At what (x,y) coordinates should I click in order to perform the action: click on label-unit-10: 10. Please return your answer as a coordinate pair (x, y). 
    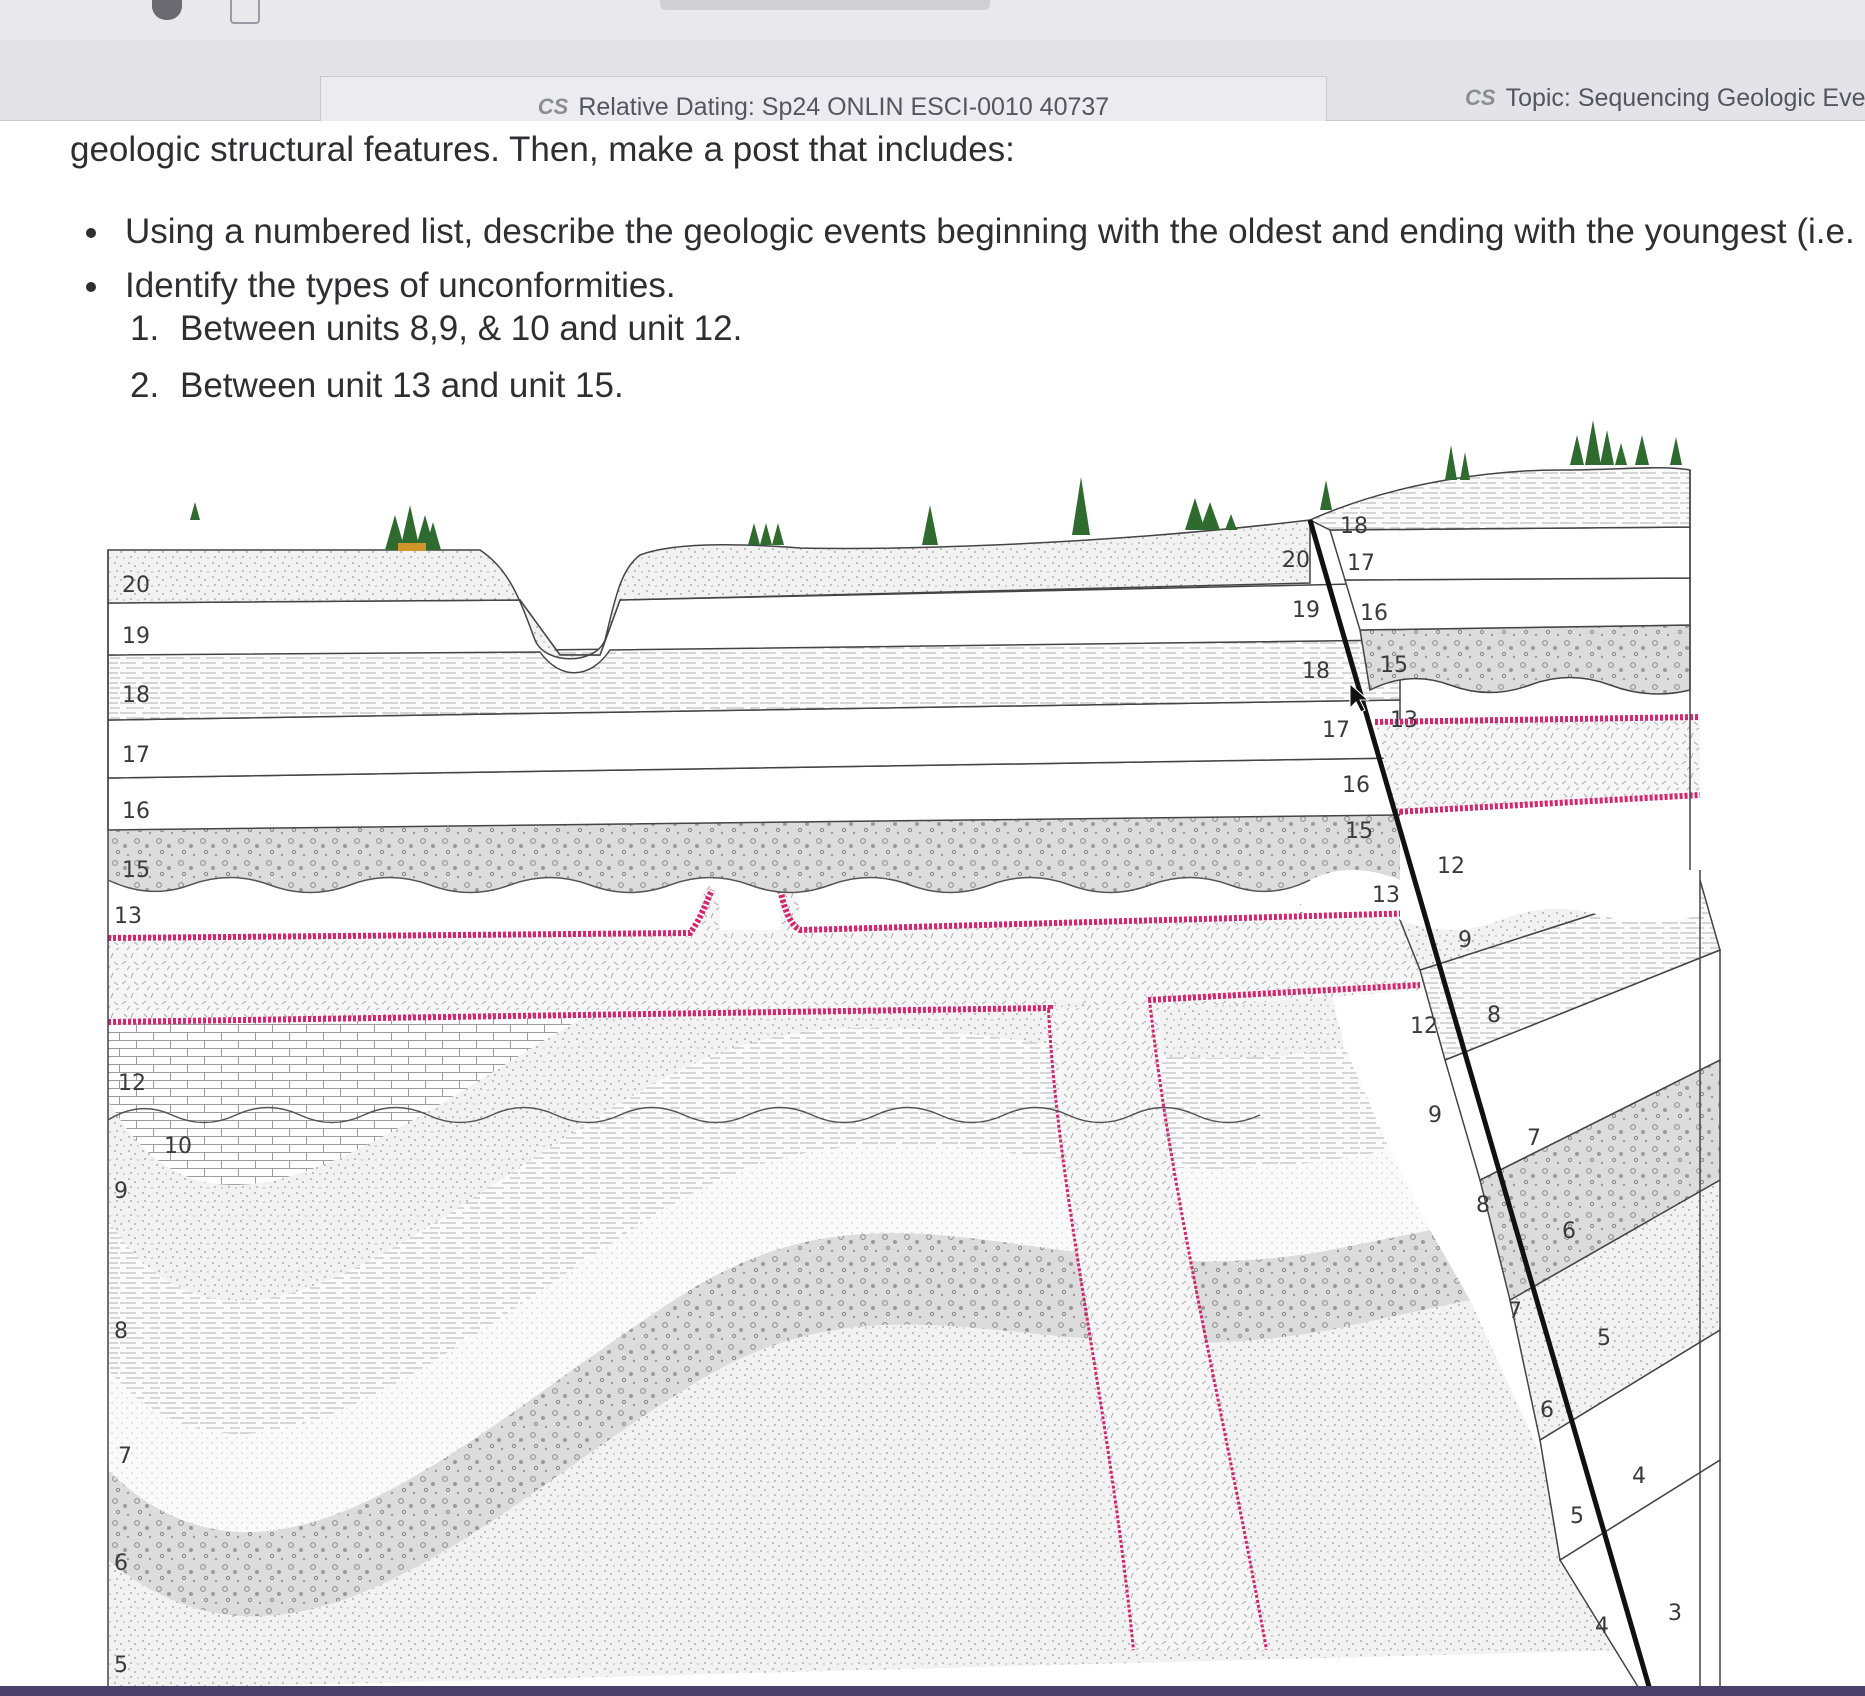
    Looking at the image, I should click on (178, 1146).